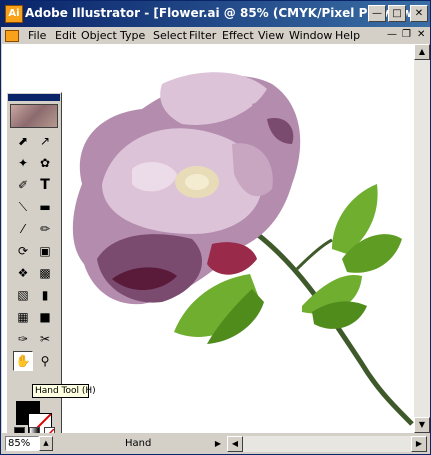 The height and width of the screenshot is (455, 431). I want to click on menu-help: Help, so click(347, 35).